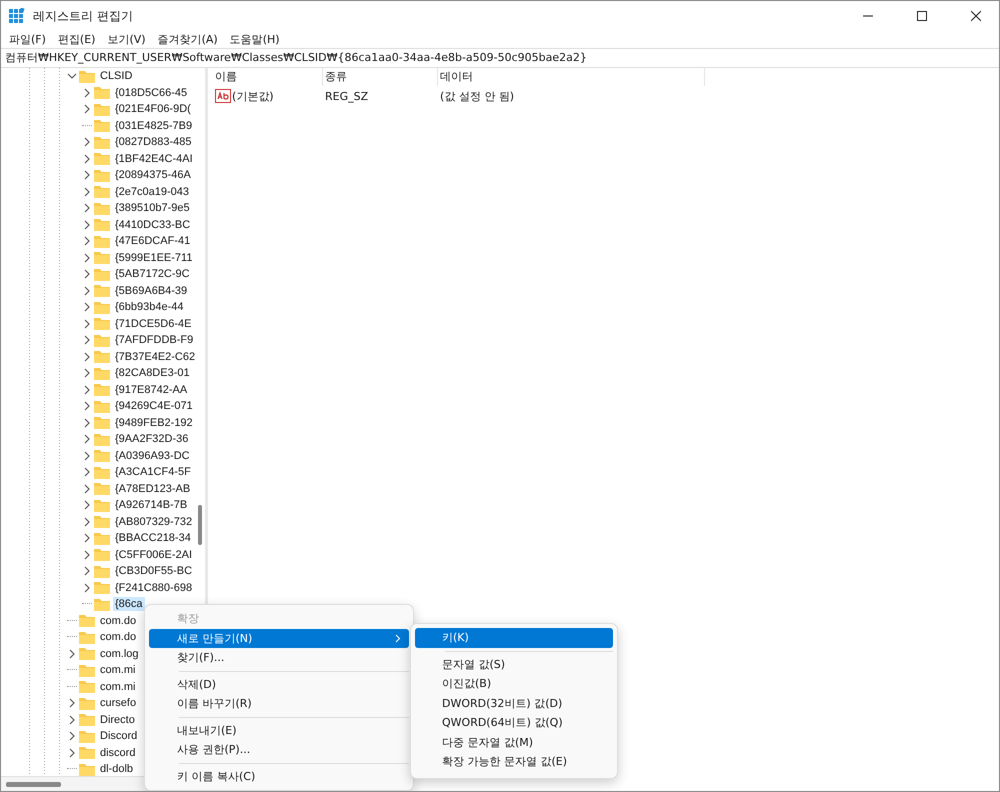 This screenshot has width=1000, height=792. Describe the element at coordinates (279, 776) in the screenshot. I see `menu-item: 키 이름 복사(C)` at that location.